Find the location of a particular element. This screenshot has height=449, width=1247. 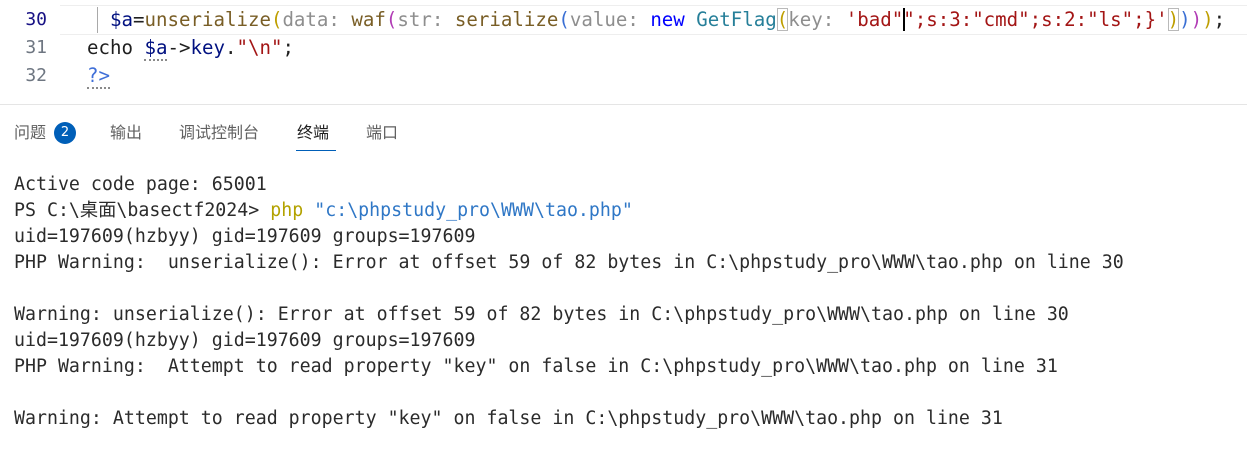

line-number: 32 is located at coordinates (36, 75).